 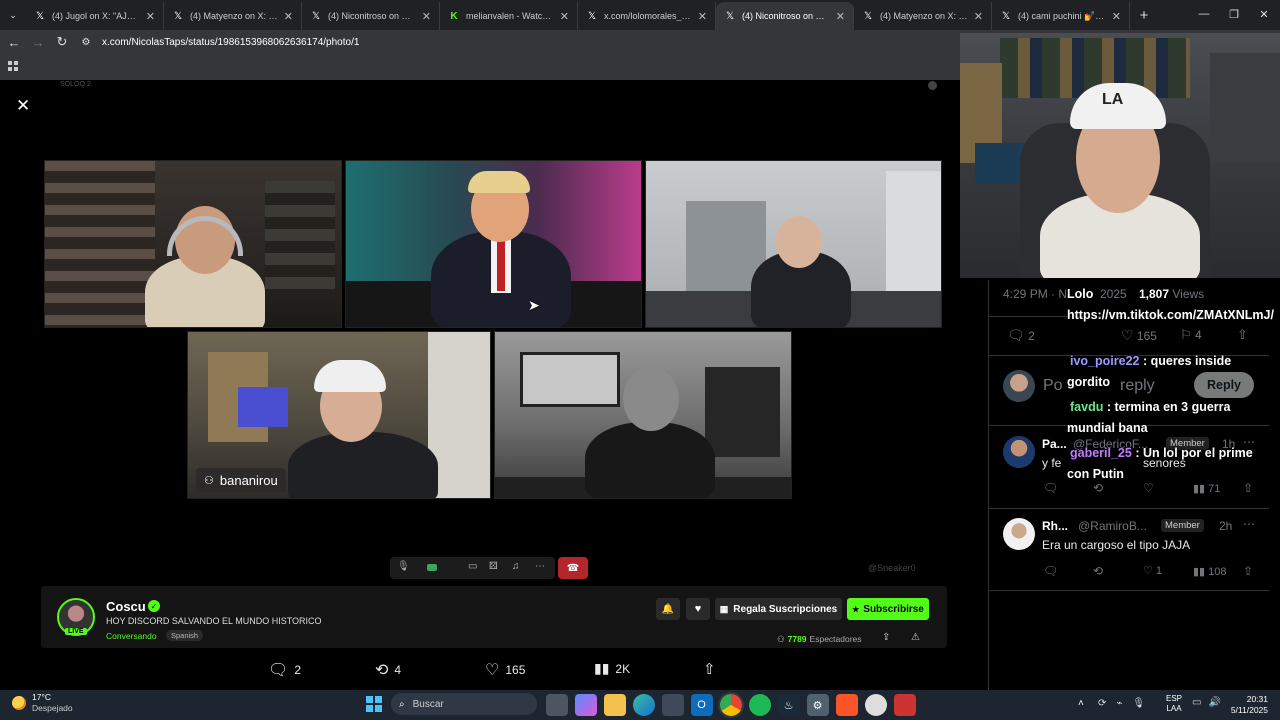 I want to click on report-icon: ⚠, so click(x=915, y=637).